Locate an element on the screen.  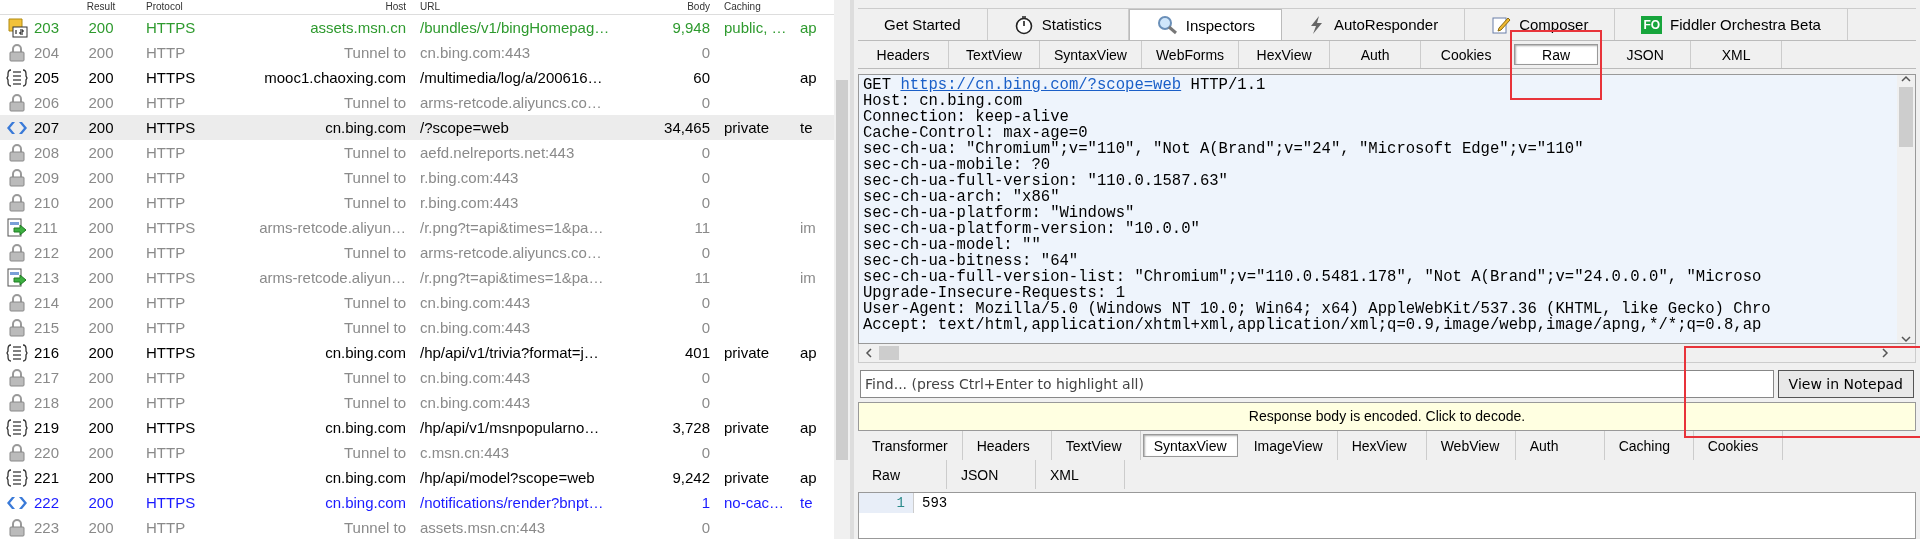
session-row: 215 200 HTTP Tunnel to cn.bing.com:443 0 is located at coordinates (417, 327).